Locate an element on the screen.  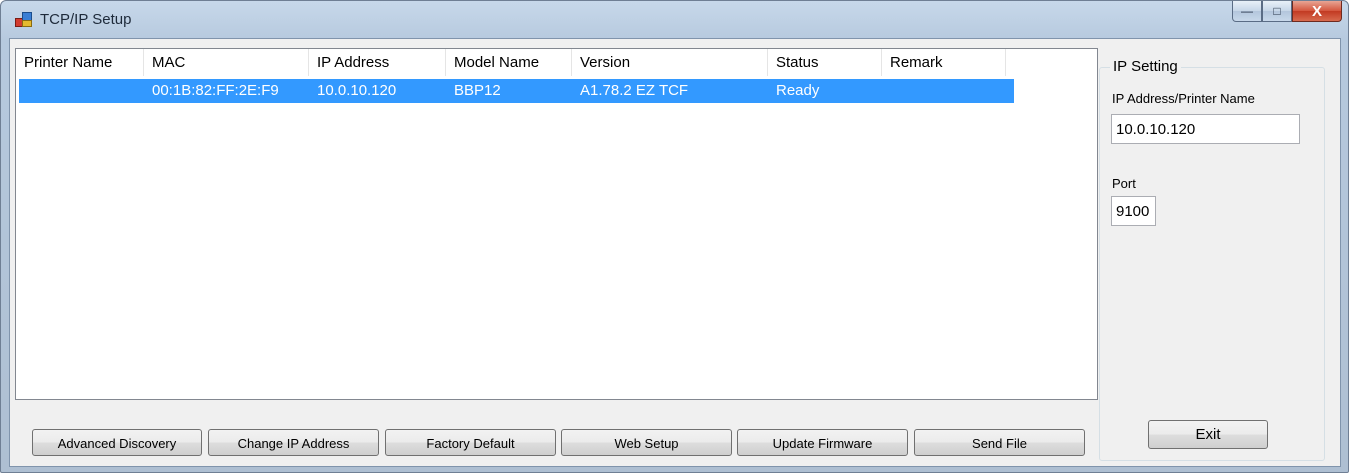
web-setup-button: Web Setup is located at coordinates (646, 442).